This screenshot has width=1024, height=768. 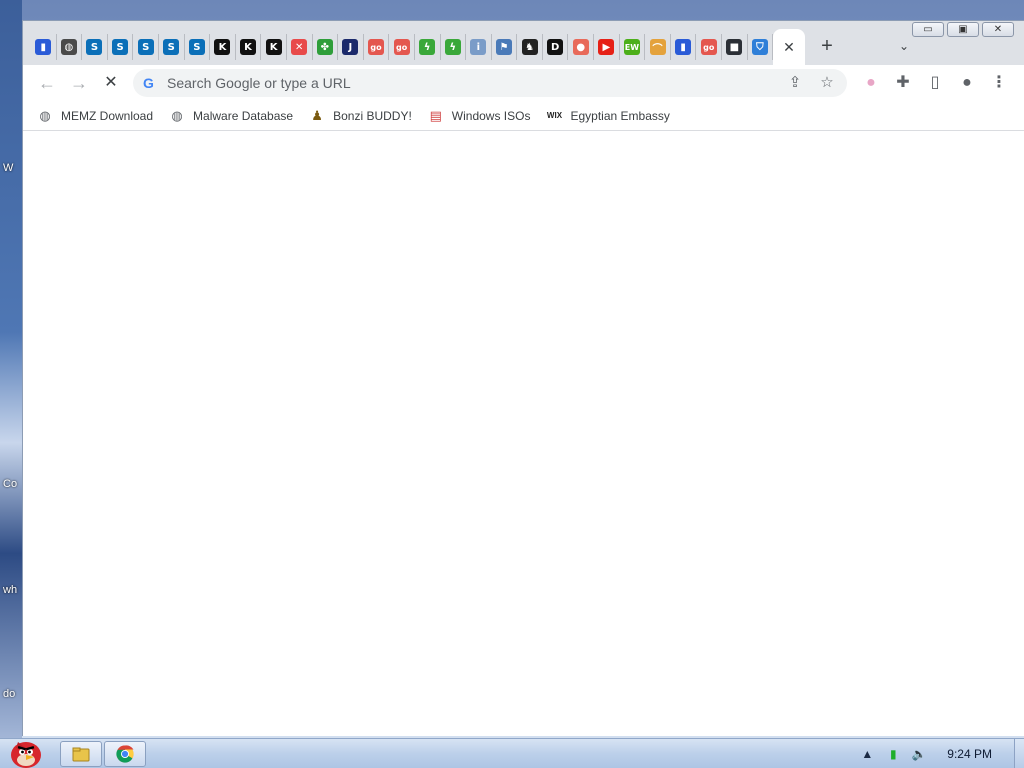 I want to click on profile-avatar-icon: ●, so click(x=967, y=83).